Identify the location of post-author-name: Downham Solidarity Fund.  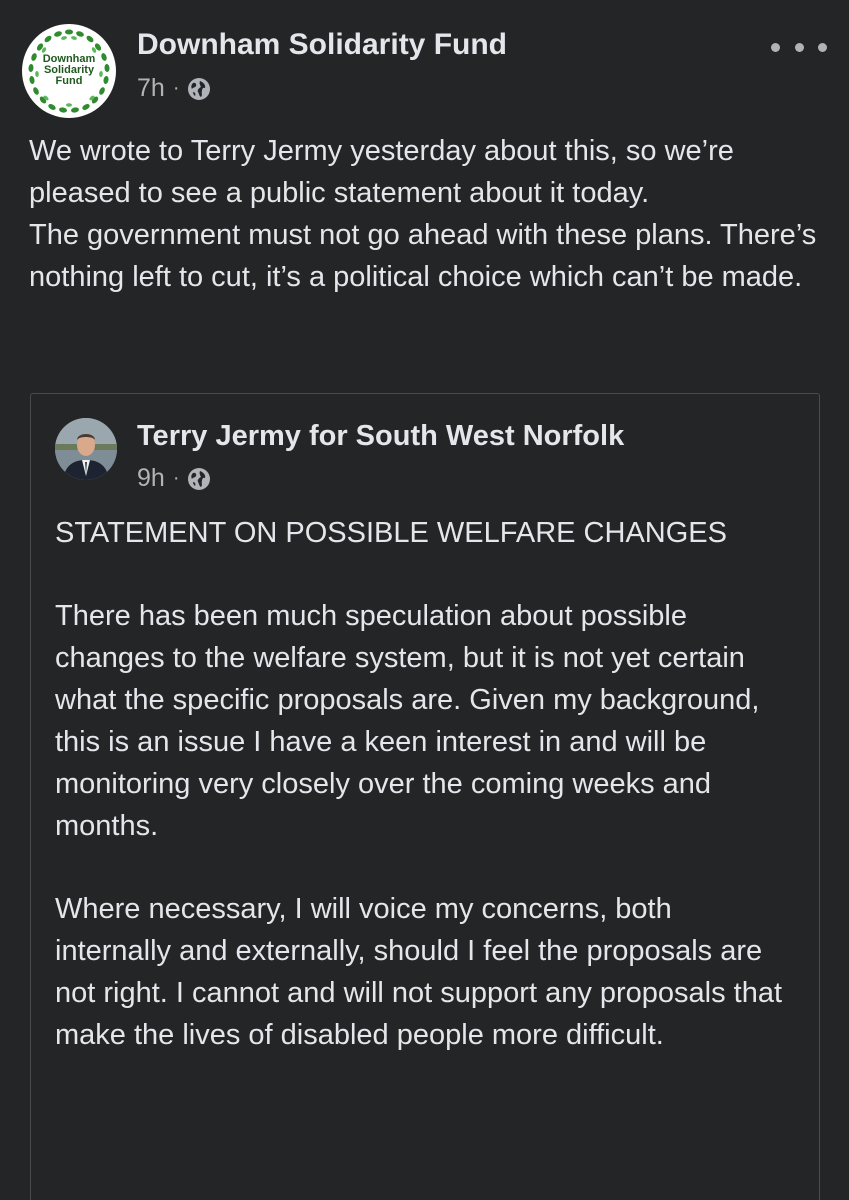
(322, 45).